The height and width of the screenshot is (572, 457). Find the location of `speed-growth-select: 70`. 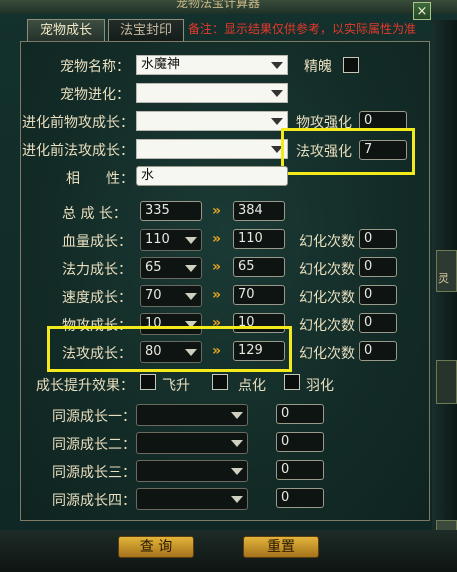

speed-growth-select: 70 is located at coordinates (171, 296).